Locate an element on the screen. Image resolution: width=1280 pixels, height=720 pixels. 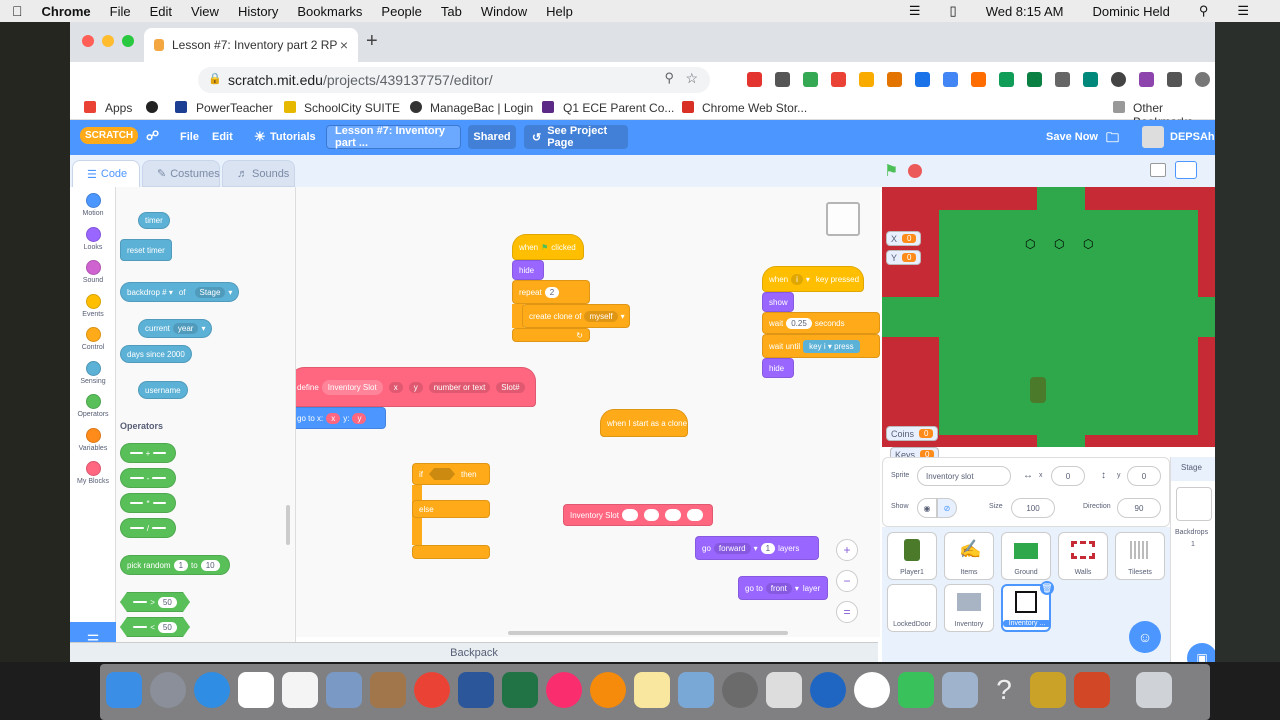
close-tab-icon: × is located at coordinates (344, 45).